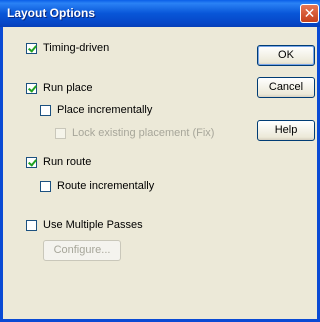 The height and width of the screenshot is (322, 320). I want to click on lock-existing-placement-checkbox: Lock existing placement (Fix), so click(134, 133).